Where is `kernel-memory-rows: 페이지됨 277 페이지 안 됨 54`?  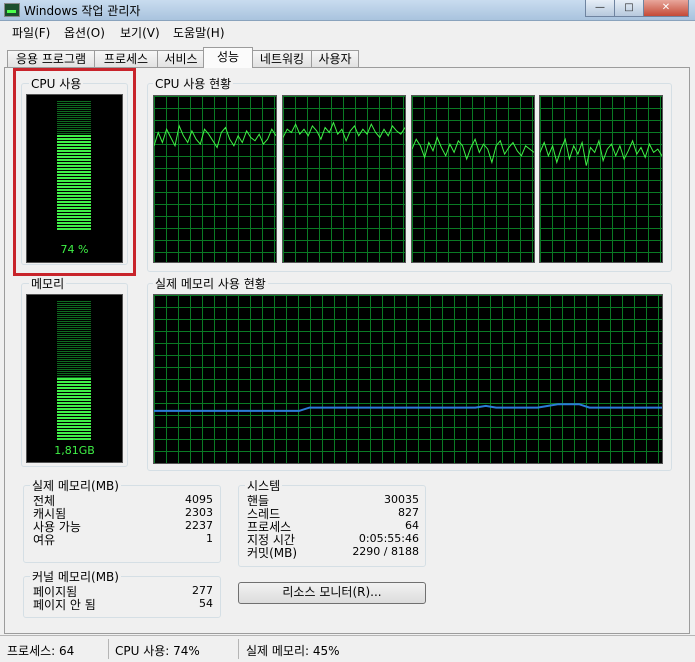 kernel-memory-rows: 페이지됨 277 페이지 안 됨 54 is located at coordinates (123, 597).